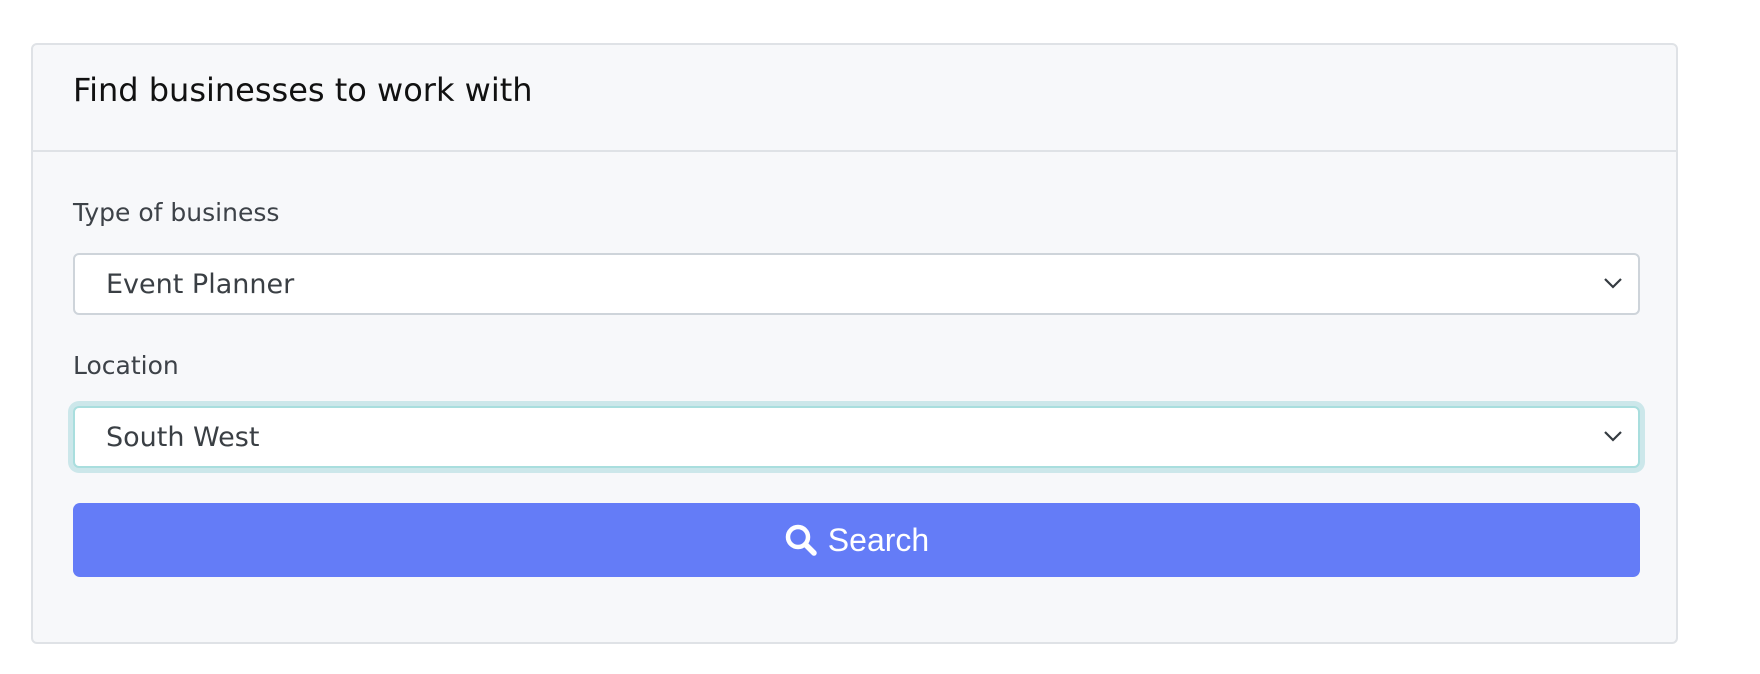  I want to click on location-value: South West, so click(183, 437).